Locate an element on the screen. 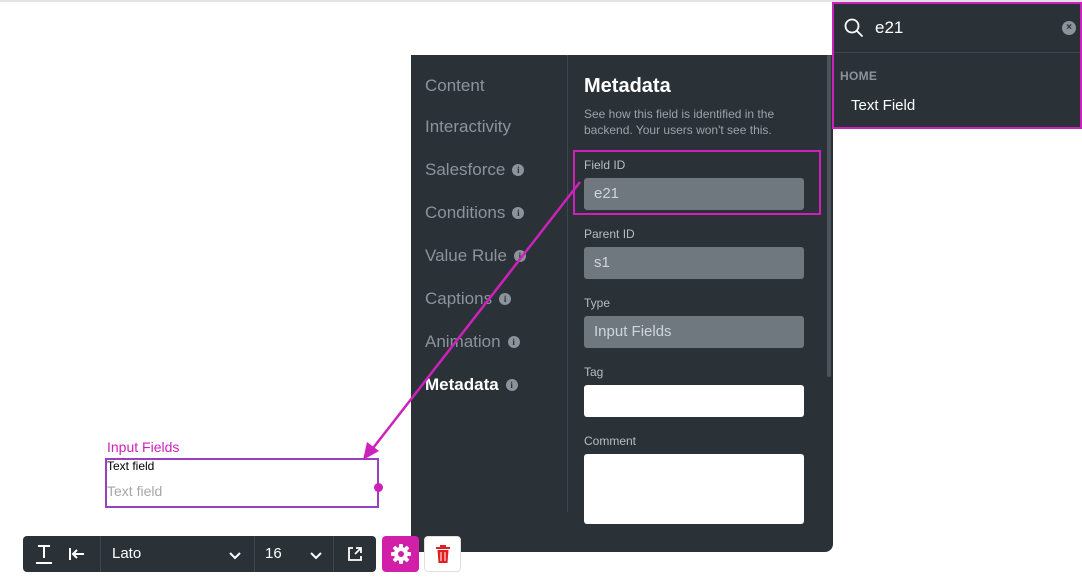 This screenshot has height=582, width=1082. nav-item-label: Conditions is located at coordinates (465, 212).